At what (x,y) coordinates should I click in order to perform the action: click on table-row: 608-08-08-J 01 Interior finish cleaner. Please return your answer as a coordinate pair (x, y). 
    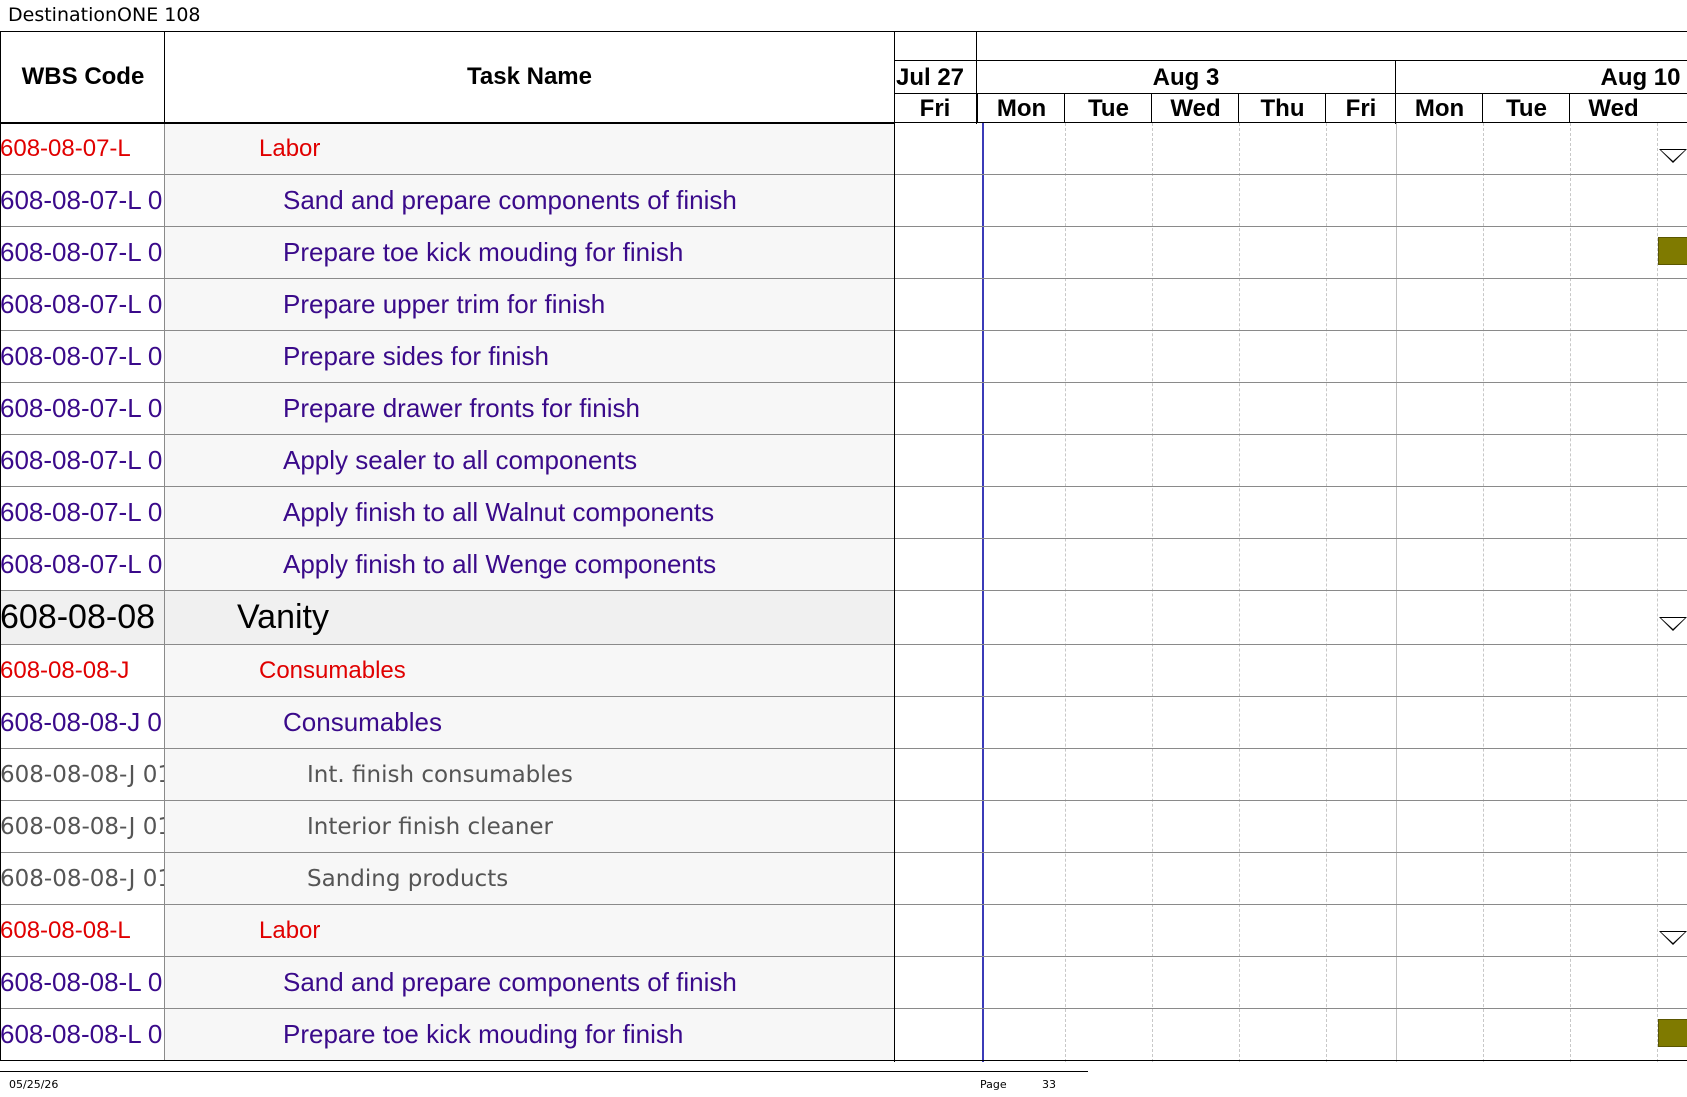
    Looking at the image, I should click on (843, 827).